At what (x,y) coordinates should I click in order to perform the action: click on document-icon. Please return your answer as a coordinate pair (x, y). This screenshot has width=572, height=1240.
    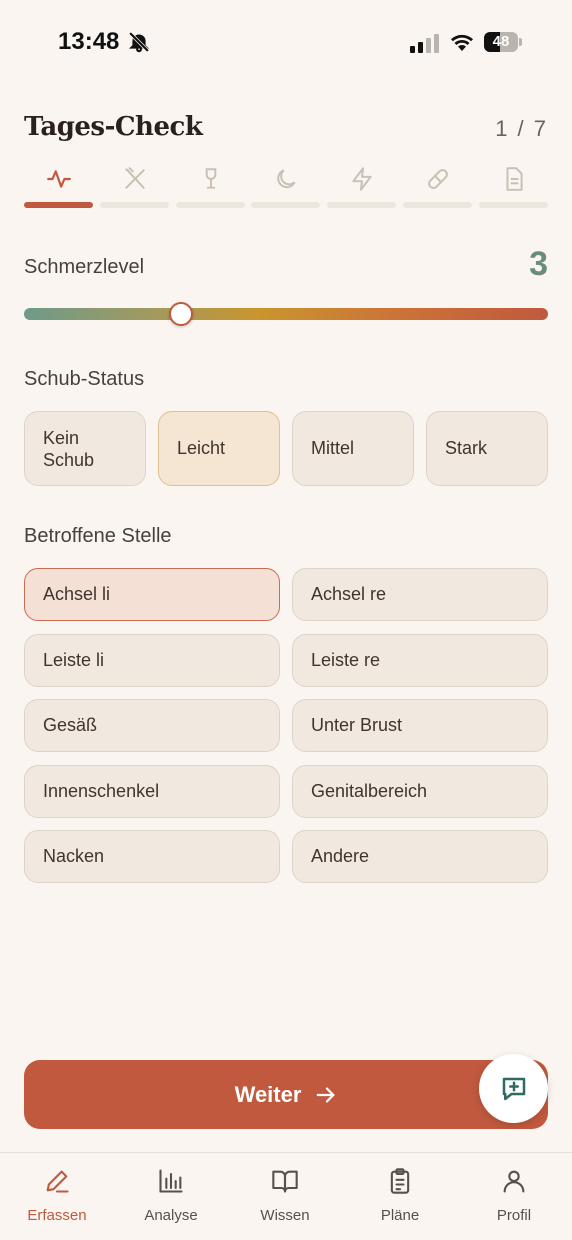
    Looking at the image, I should click on (514, 179).